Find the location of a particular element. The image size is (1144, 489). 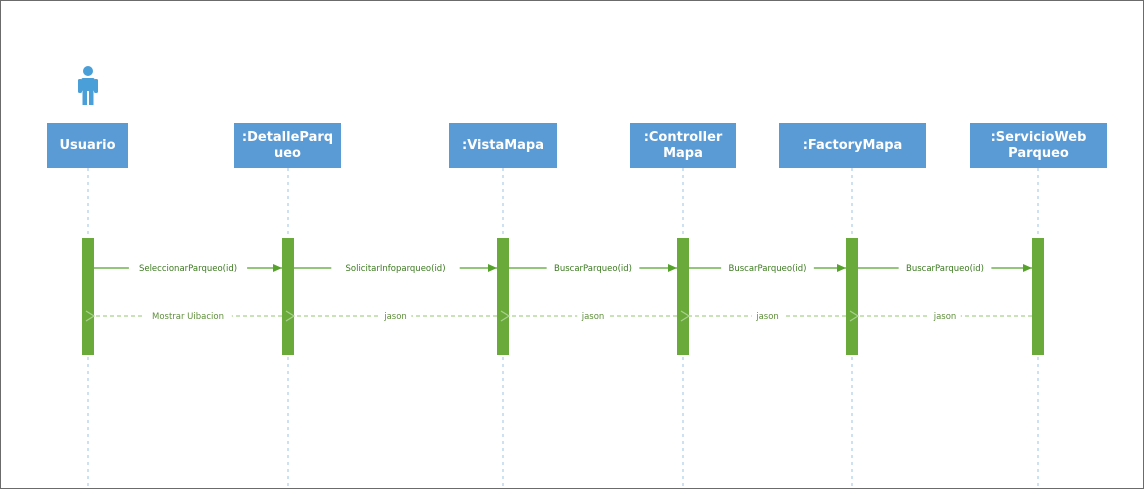

participant-4: :Controller Mapa is located at coordinates (683, 145).